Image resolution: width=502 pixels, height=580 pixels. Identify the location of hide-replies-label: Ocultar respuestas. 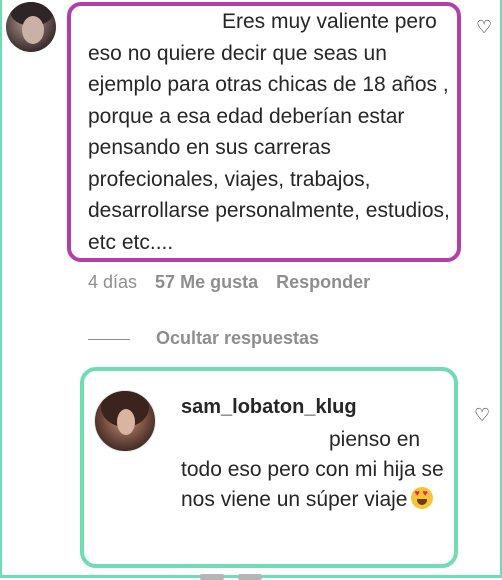
(237, 338).